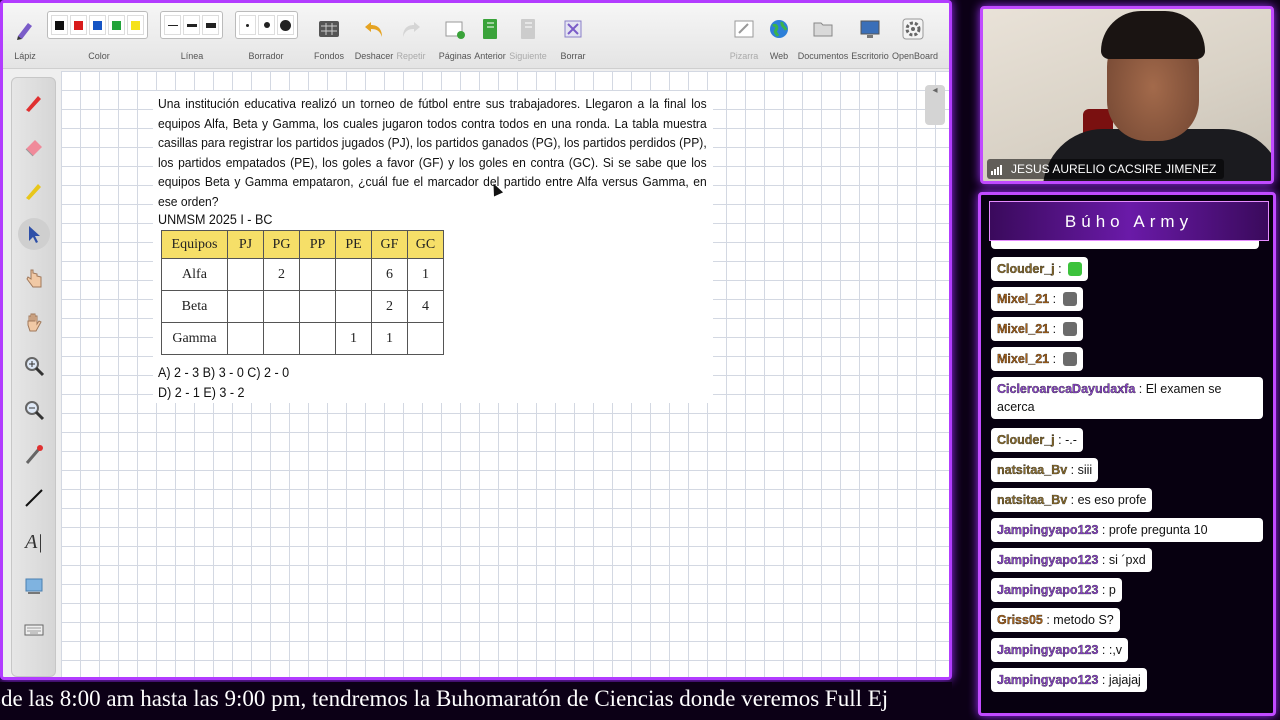  I want to click on folder-icon, so click(823, 29).